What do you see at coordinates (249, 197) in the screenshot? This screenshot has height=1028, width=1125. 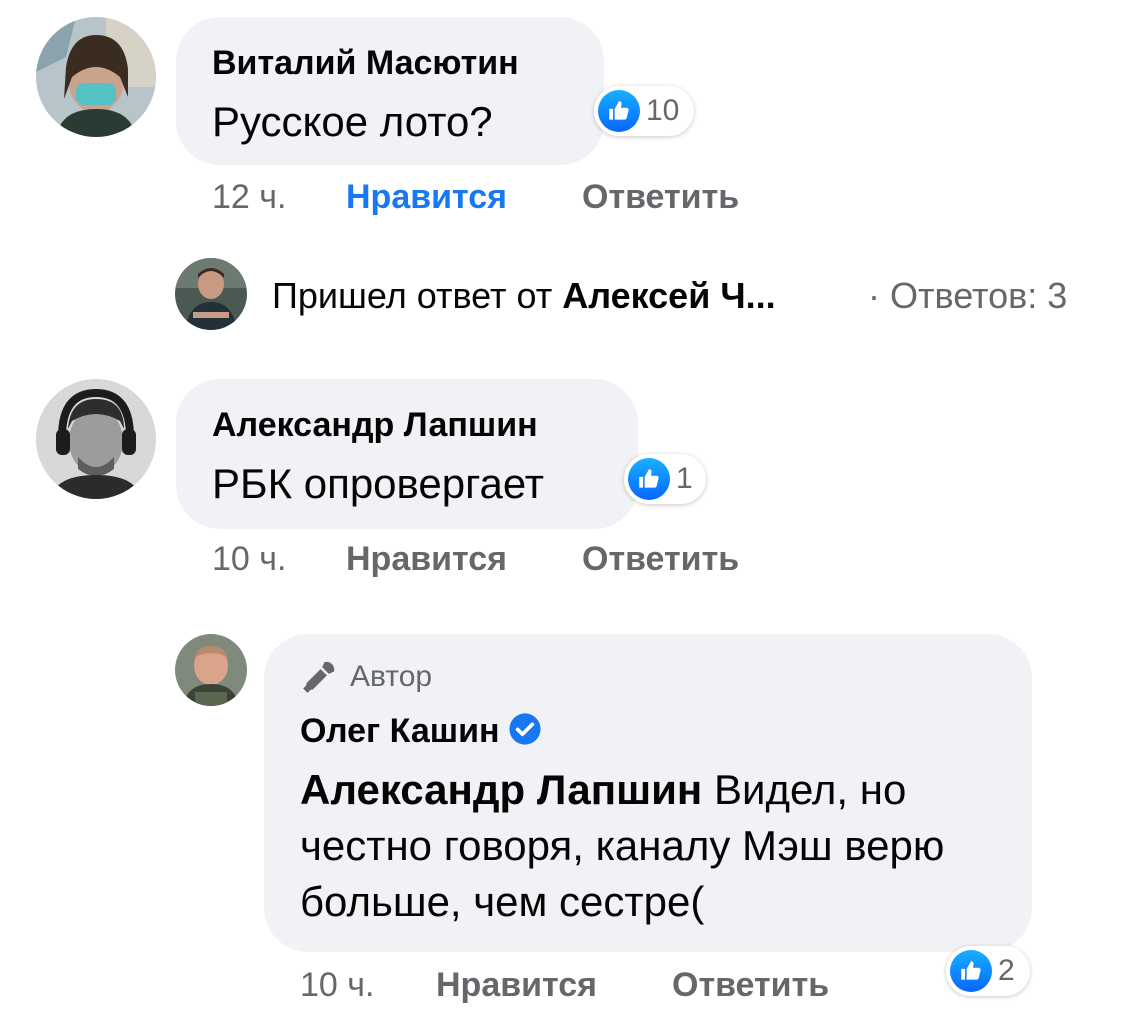 I see `comment-time-1: 12 ч.` at bounding box center [249, 197].